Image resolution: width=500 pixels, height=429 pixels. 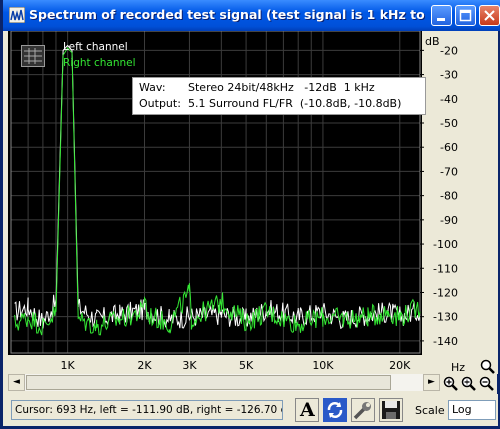 What do you see at coordinates (449, 220) in the screenshot?
I see `y-tick-label: -90` at bounding box center [449, 220].